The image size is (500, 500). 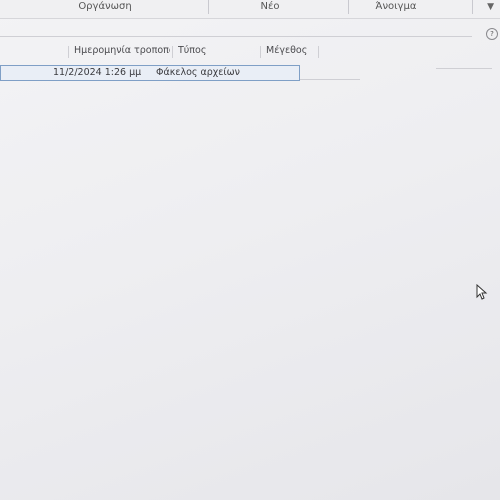 What do you see at coordinates (292, 52) in the screenshot?
I see `column-header-size: Μέγεθος` at bounding box center [292, 52].